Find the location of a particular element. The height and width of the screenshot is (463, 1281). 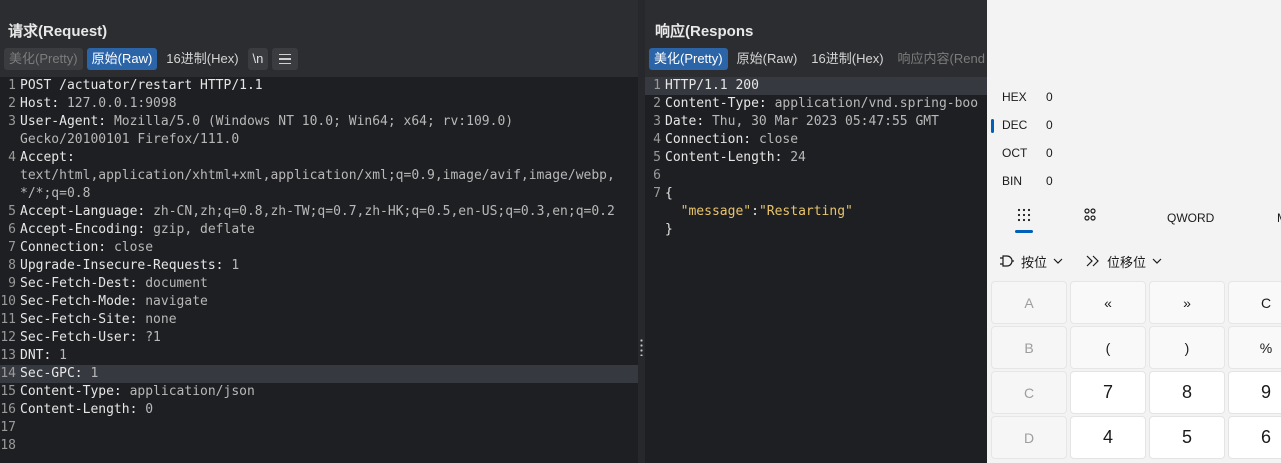

header-value: ?1 is located at coordinates (153, 337).